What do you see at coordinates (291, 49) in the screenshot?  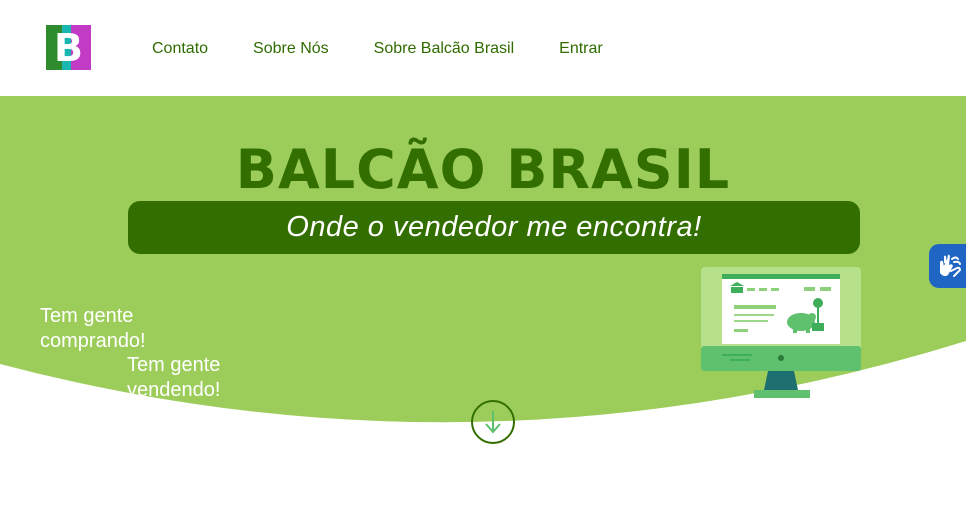 I see `nav-link-sobre-nos: Sobre Nós` at bounding box center [291, 49].